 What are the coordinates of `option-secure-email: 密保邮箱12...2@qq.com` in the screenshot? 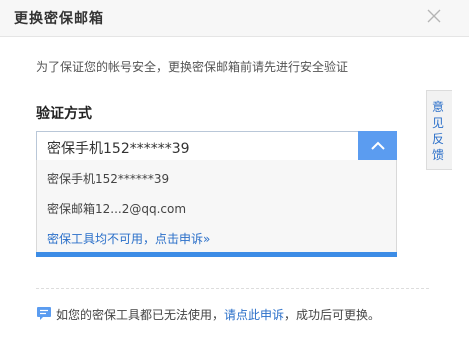 It's located at (116, 208).